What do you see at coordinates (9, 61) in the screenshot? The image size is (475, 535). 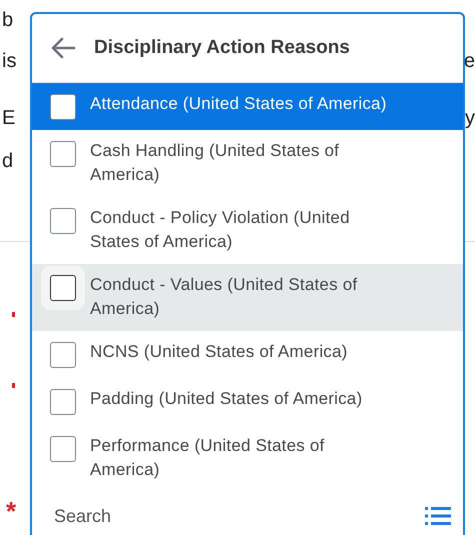 I see `background-text: is` at bounding box center [9, 61].